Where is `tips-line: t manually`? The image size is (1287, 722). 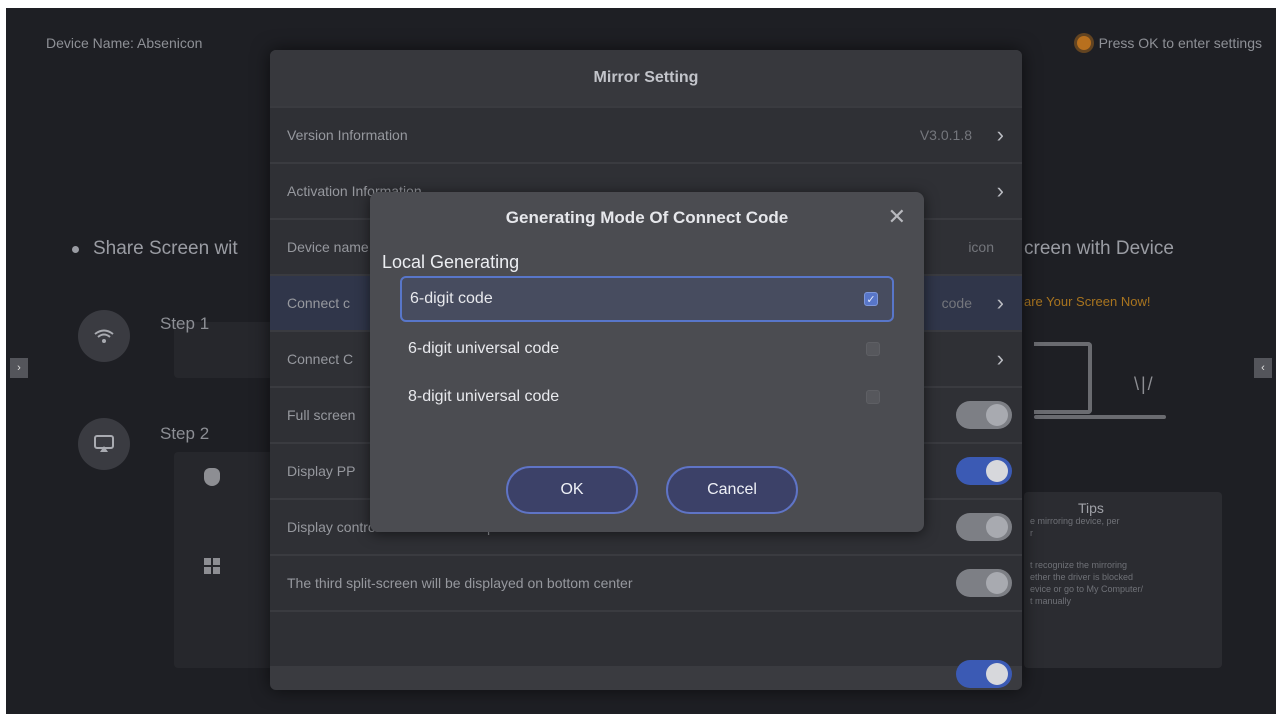
tips-line: t manually is located at coordinates (1051, 601).